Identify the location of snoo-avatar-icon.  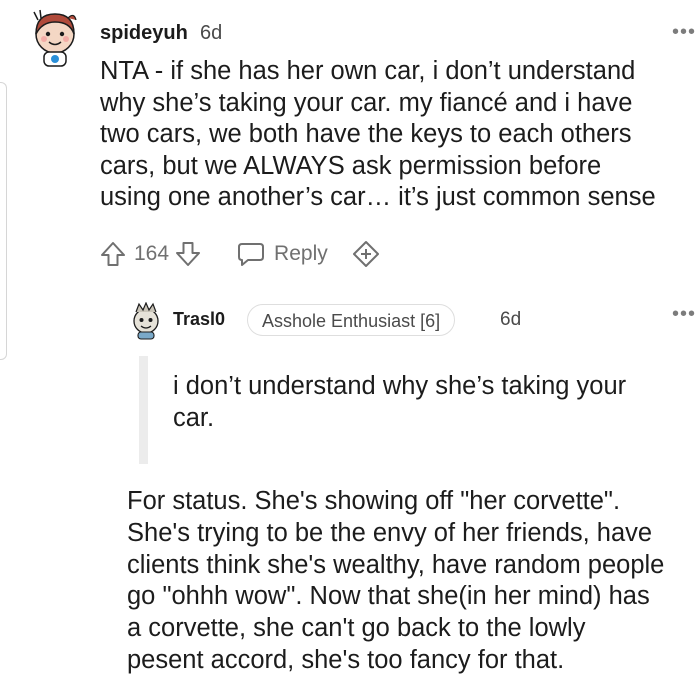
(55, 38).